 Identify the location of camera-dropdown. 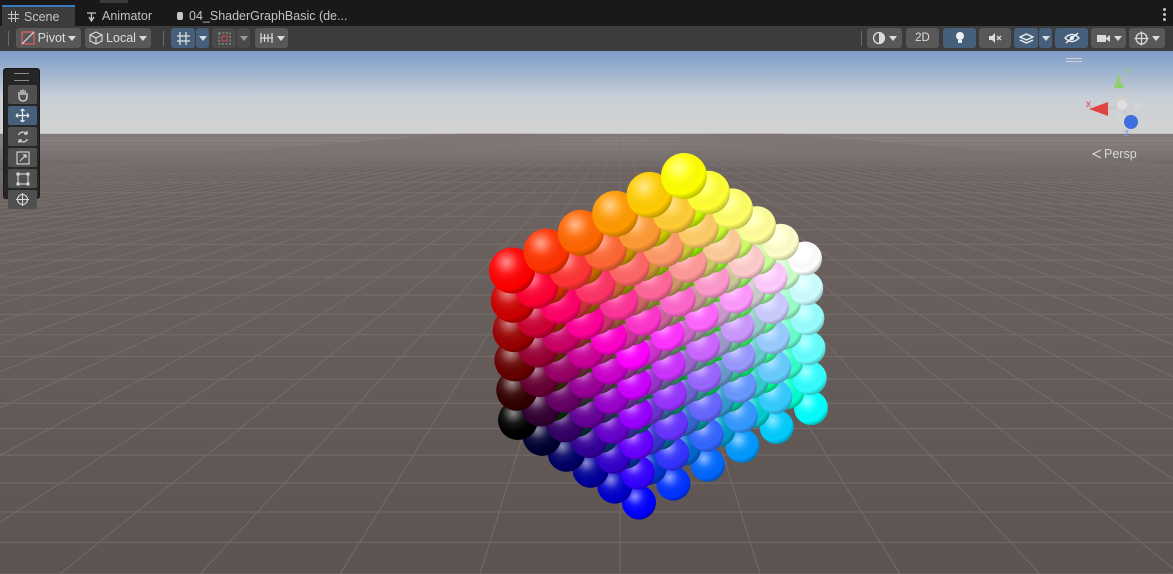
(1108, 38).